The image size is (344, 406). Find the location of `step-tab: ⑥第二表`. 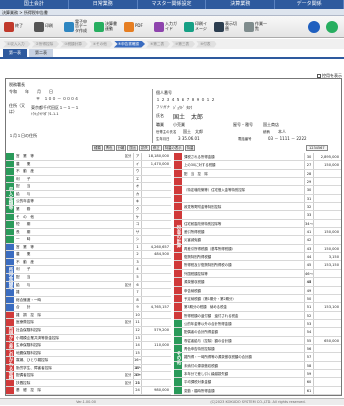

step-tab: ⑥第二表 is located at coordinates (158, 44).